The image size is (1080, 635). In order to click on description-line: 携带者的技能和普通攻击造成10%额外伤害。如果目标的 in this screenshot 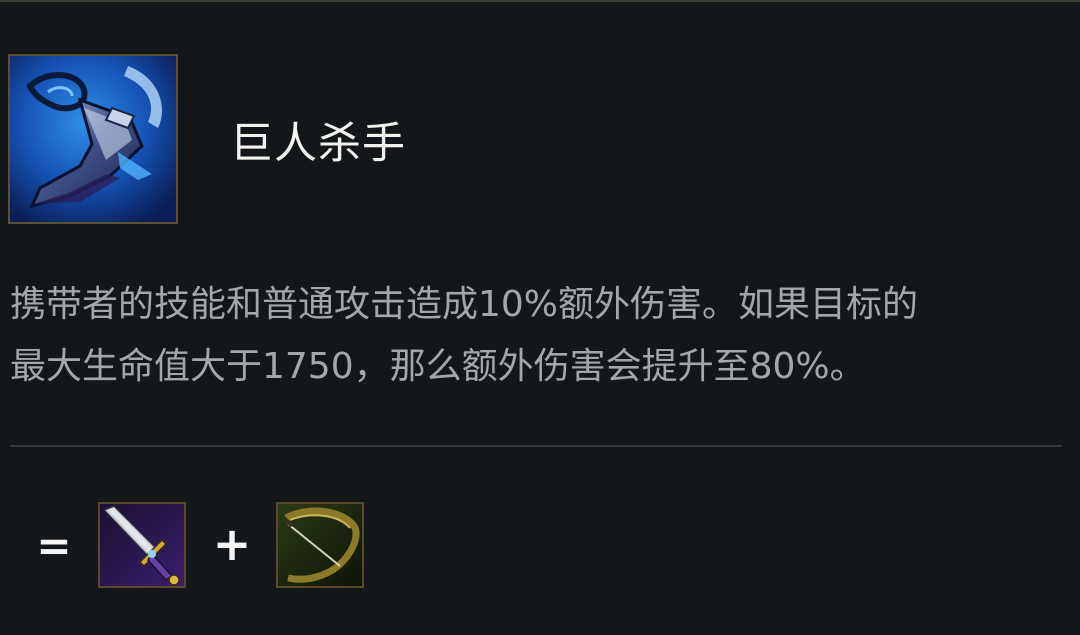, I will do `click(464, 304)`.